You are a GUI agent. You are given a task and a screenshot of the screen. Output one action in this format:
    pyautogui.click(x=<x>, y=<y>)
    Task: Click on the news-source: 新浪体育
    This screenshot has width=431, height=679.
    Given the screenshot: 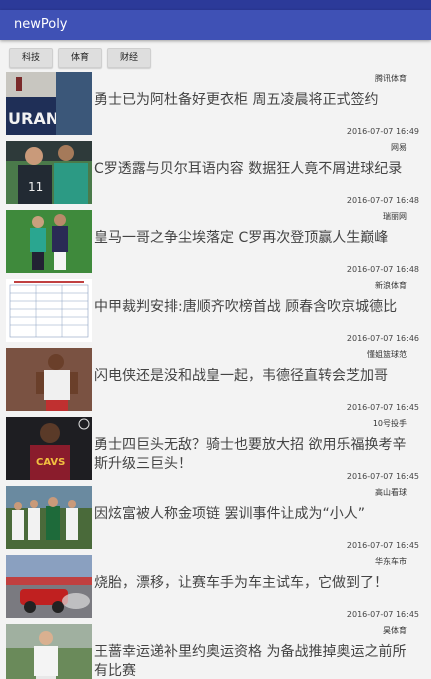 What is the action you would take?
    pyautogui.click(x=391, y=285)
    